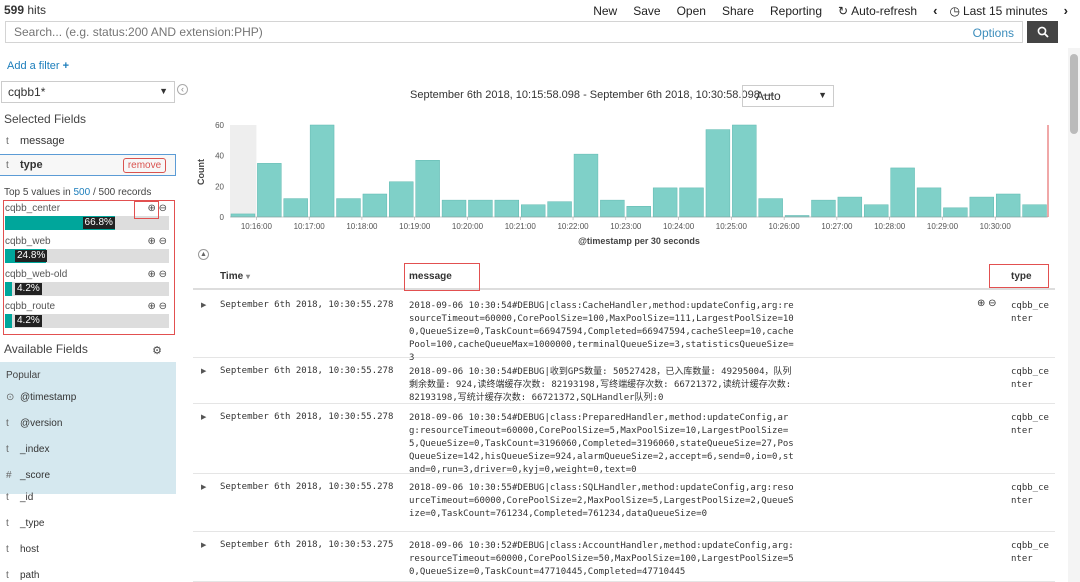  What do you see at coordinates (201, 172) in the screenshot?
I see `y-axis-label: Count` at bounding box center [201, 172].